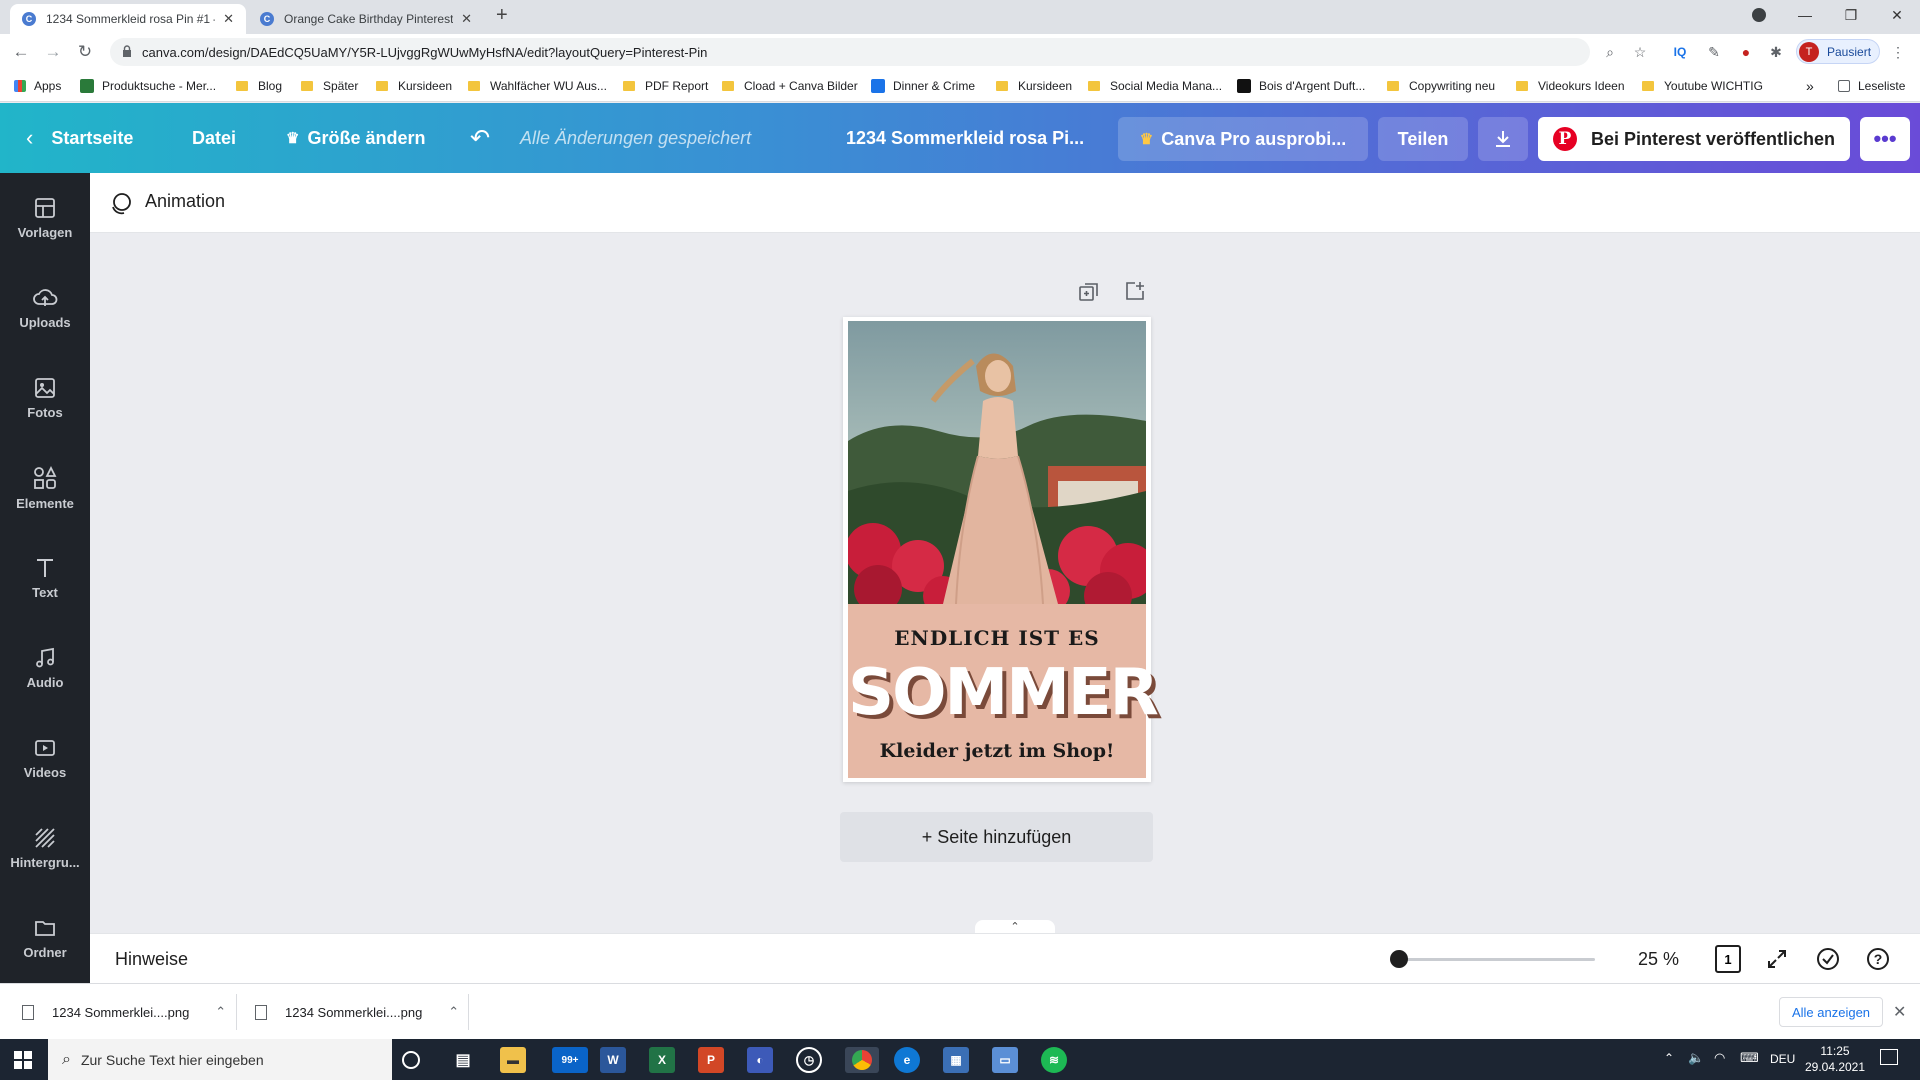 This screenshot has height=1080, width=1920. I want to click on sidebar-item-folders: Ordner, so click(45, 938).